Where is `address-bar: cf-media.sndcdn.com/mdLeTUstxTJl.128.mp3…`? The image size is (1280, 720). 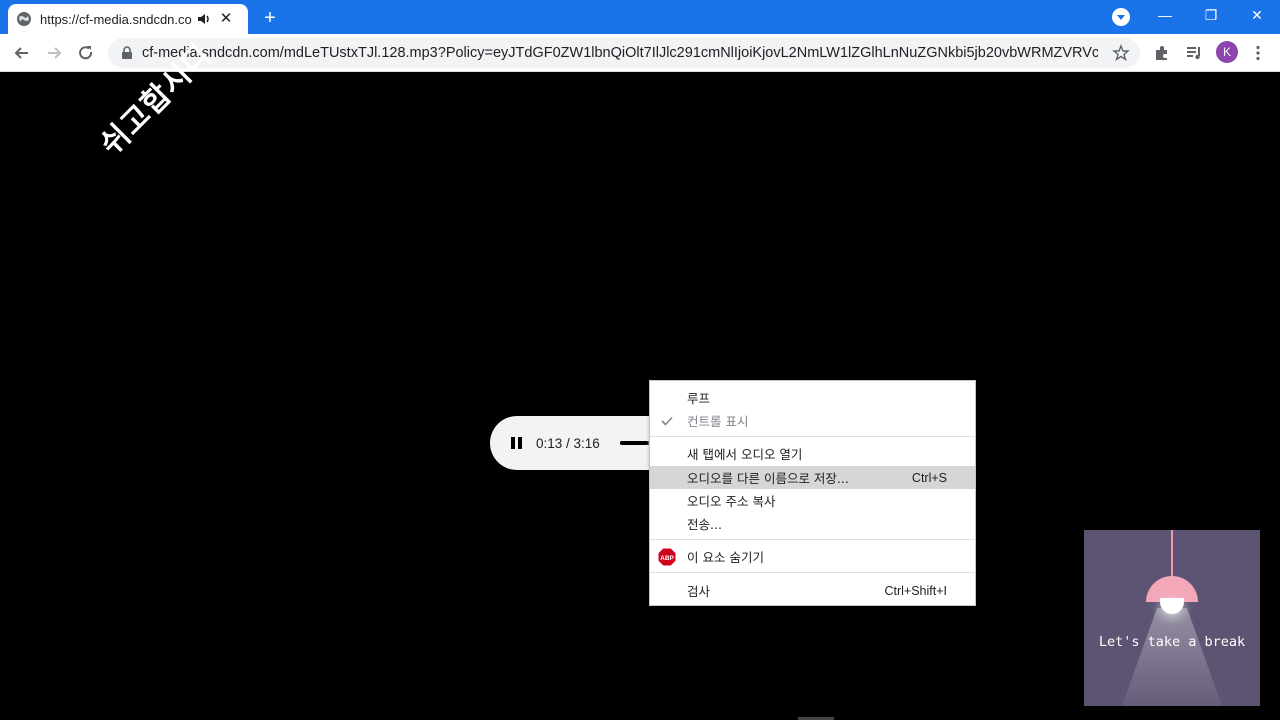
address-bar: cf-media.sndcdn.com/mdLeTUstxTJl.128.mp3… is located at coordinates (624, 53).